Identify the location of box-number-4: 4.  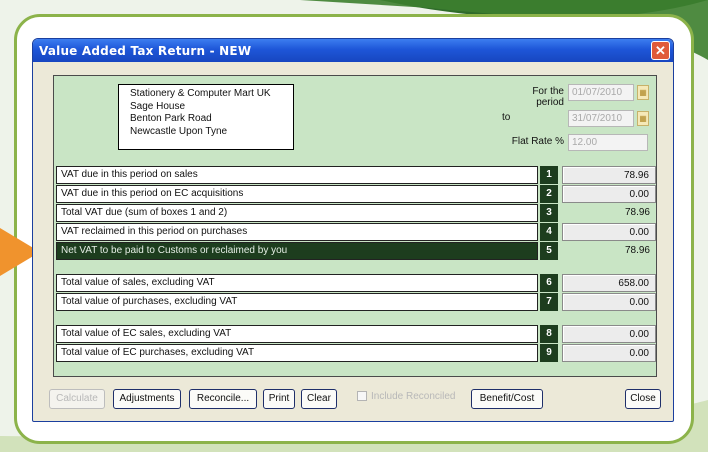
(549, 232).